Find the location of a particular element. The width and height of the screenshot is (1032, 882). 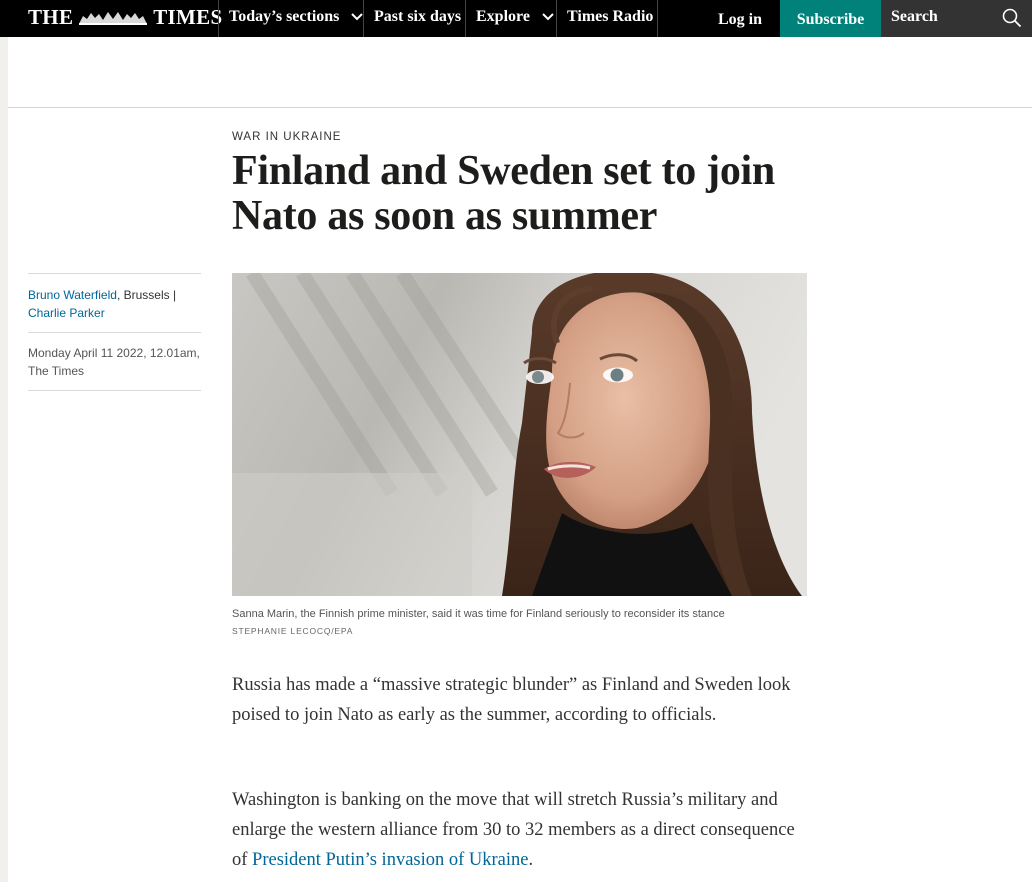

author-link-bruno-waterfield: Bruno Waterfield is located at coordinates (72, 295).